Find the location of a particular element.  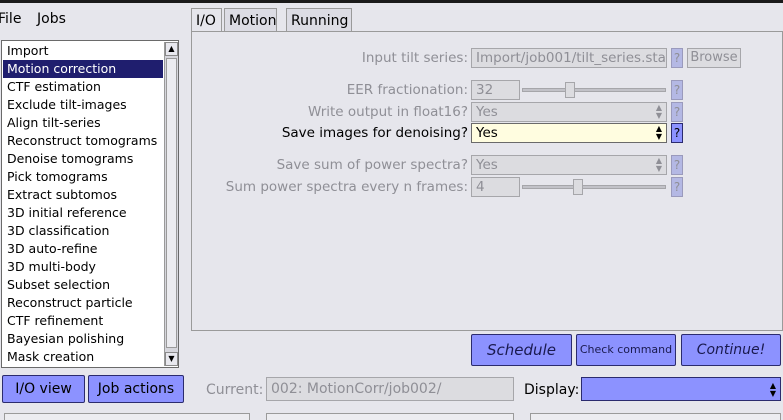

job-type-item: Align tilt-series is located at coordinates (83, 123).